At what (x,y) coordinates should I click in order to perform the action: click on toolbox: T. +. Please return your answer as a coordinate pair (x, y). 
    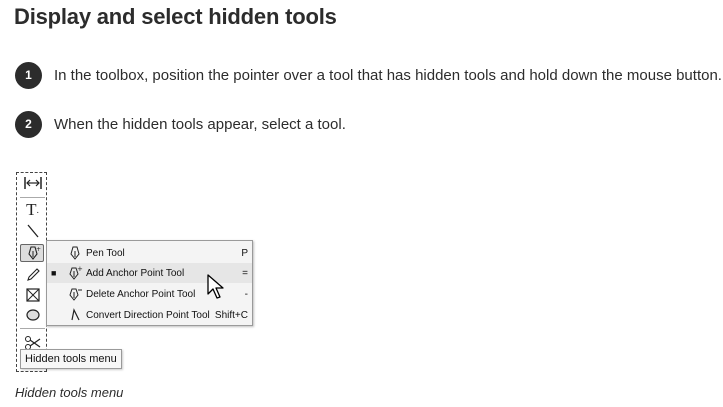
    Looking at the image, I should click on (31, 272).